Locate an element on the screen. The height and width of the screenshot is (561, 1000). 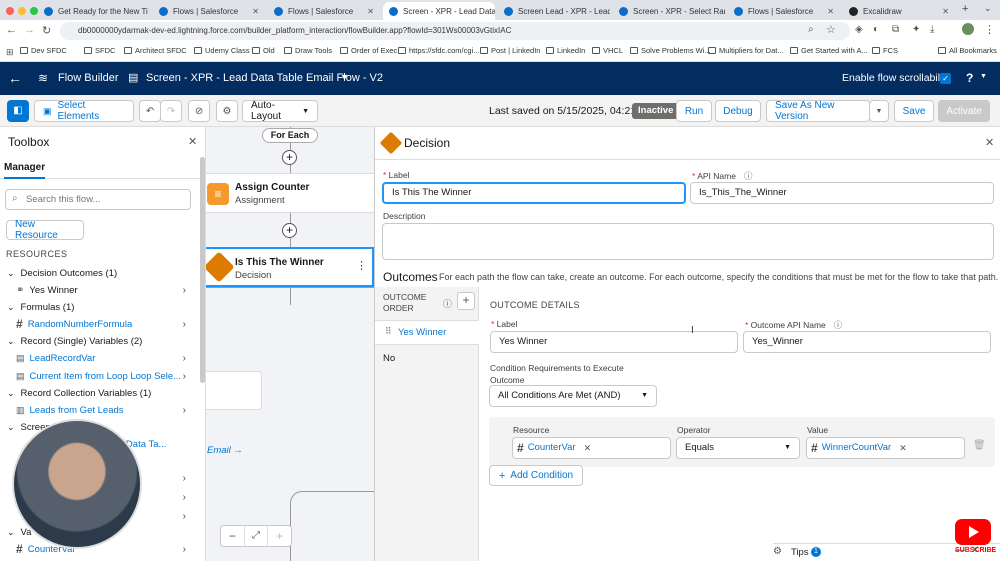
help-menu-icon: ▼ is located at coordinates (983, 76).